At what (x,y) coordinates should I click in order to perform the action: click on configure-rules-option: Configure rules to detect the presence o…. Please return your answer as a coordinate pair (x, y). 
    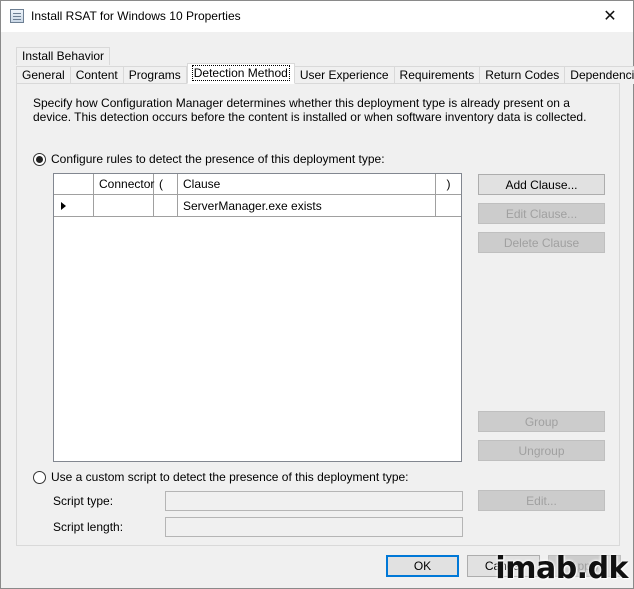
    Looking at the image, I should click on (209, 159).